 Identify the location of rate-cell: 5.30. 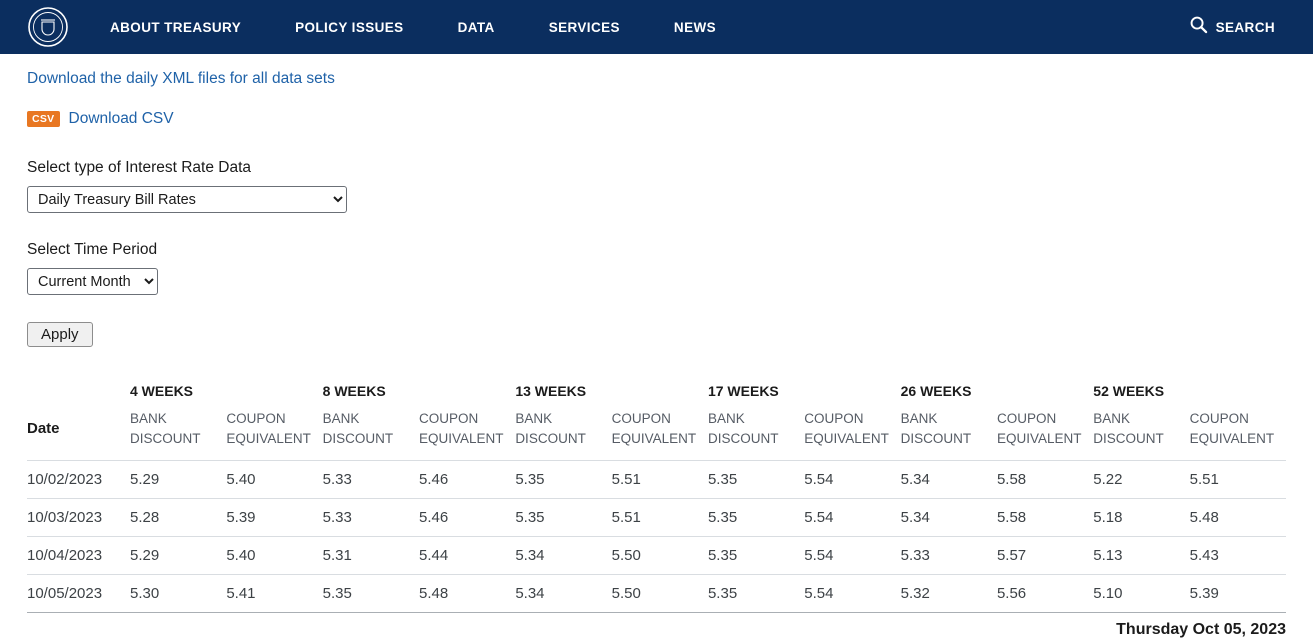
(178, 593).